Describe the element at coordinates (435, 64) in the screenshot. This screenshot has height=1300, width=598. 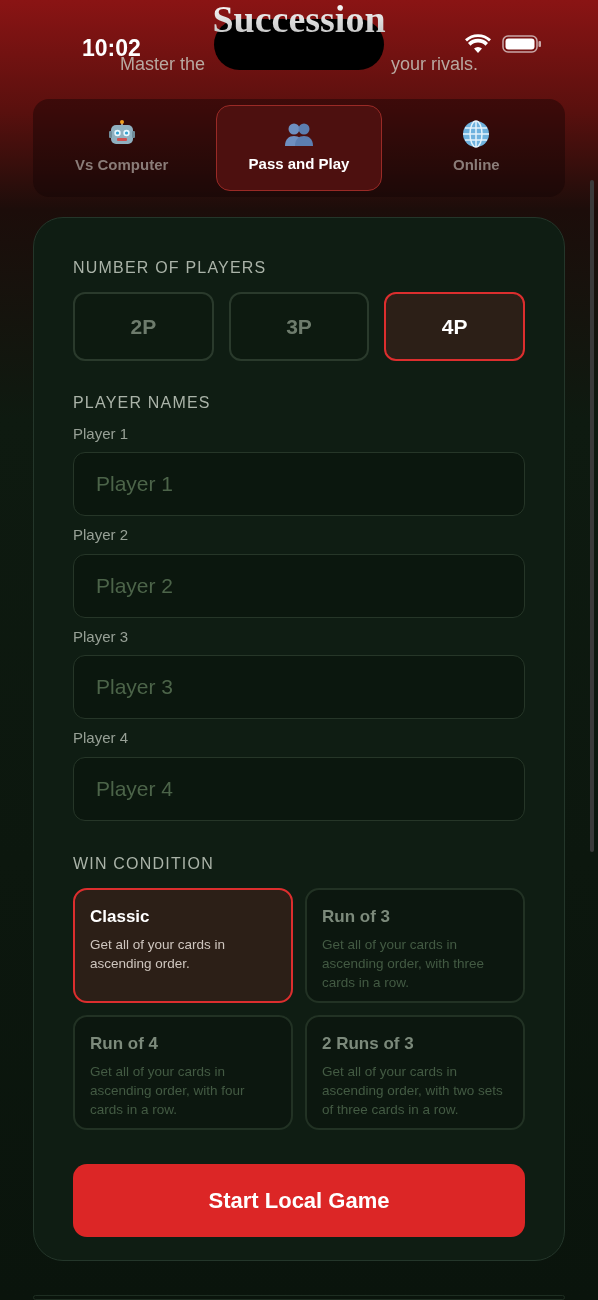
I see `subtitle-text: your rivals.` at that location.